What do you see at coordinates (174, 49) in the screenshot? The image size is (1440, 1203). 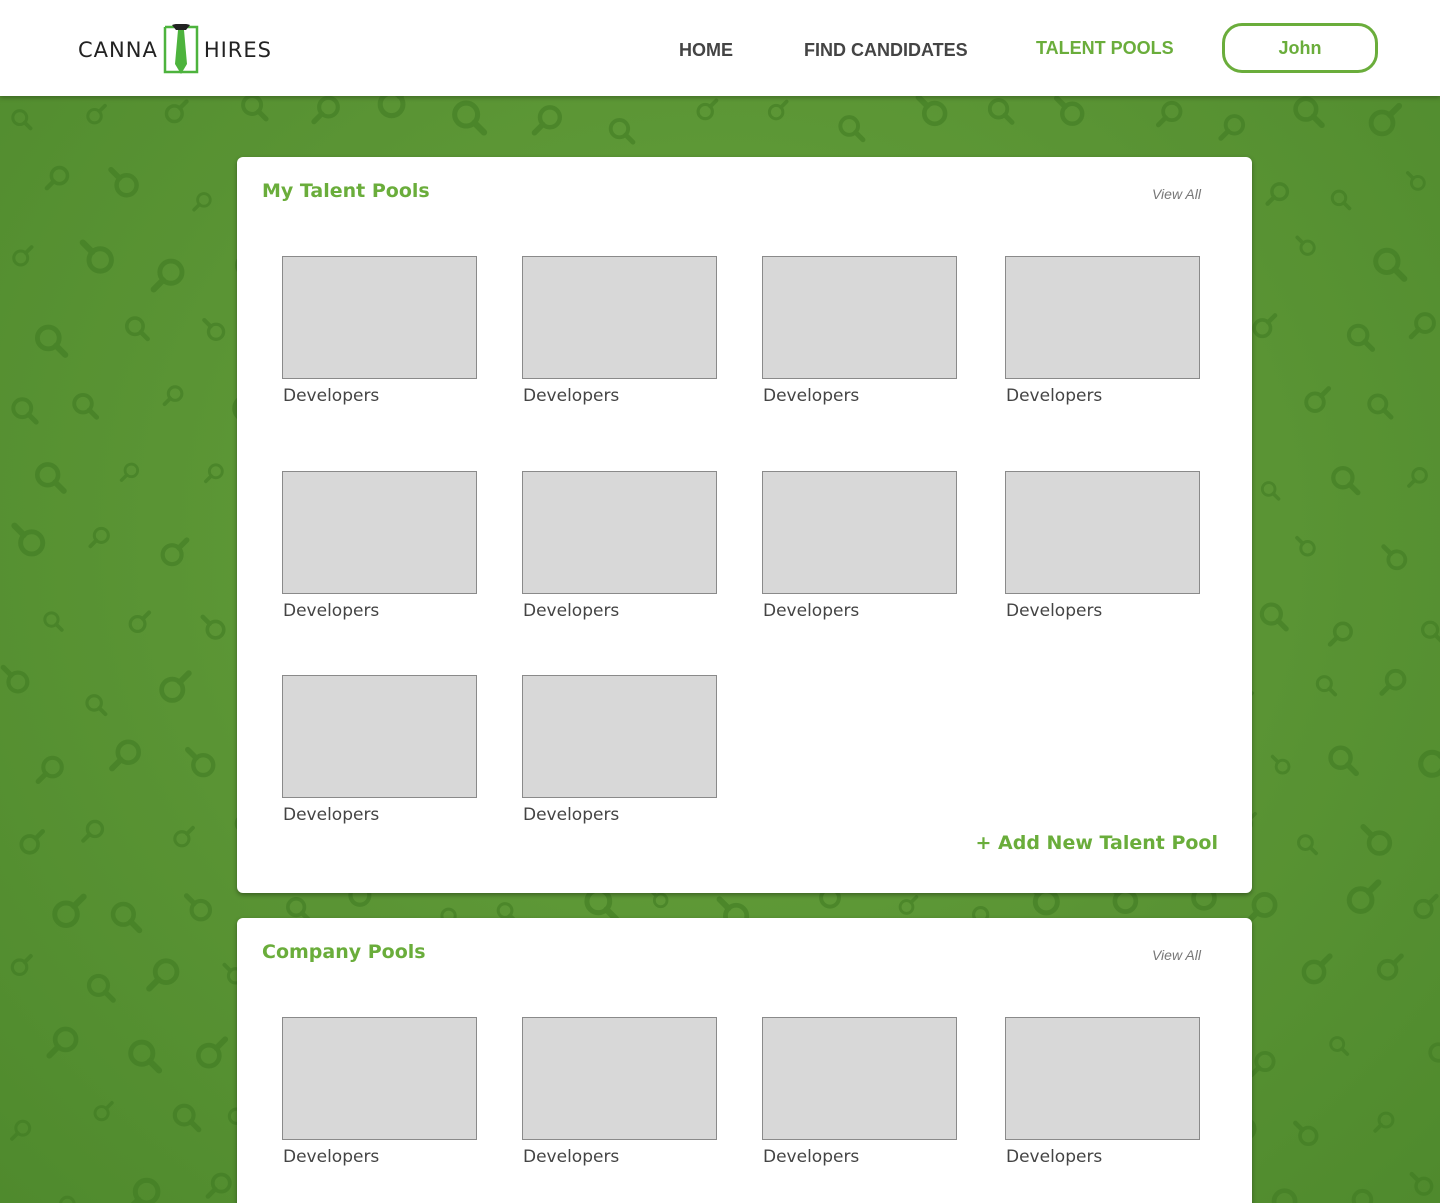 I see `logo: CANNA HIRES` at bounding box center [174, 49].